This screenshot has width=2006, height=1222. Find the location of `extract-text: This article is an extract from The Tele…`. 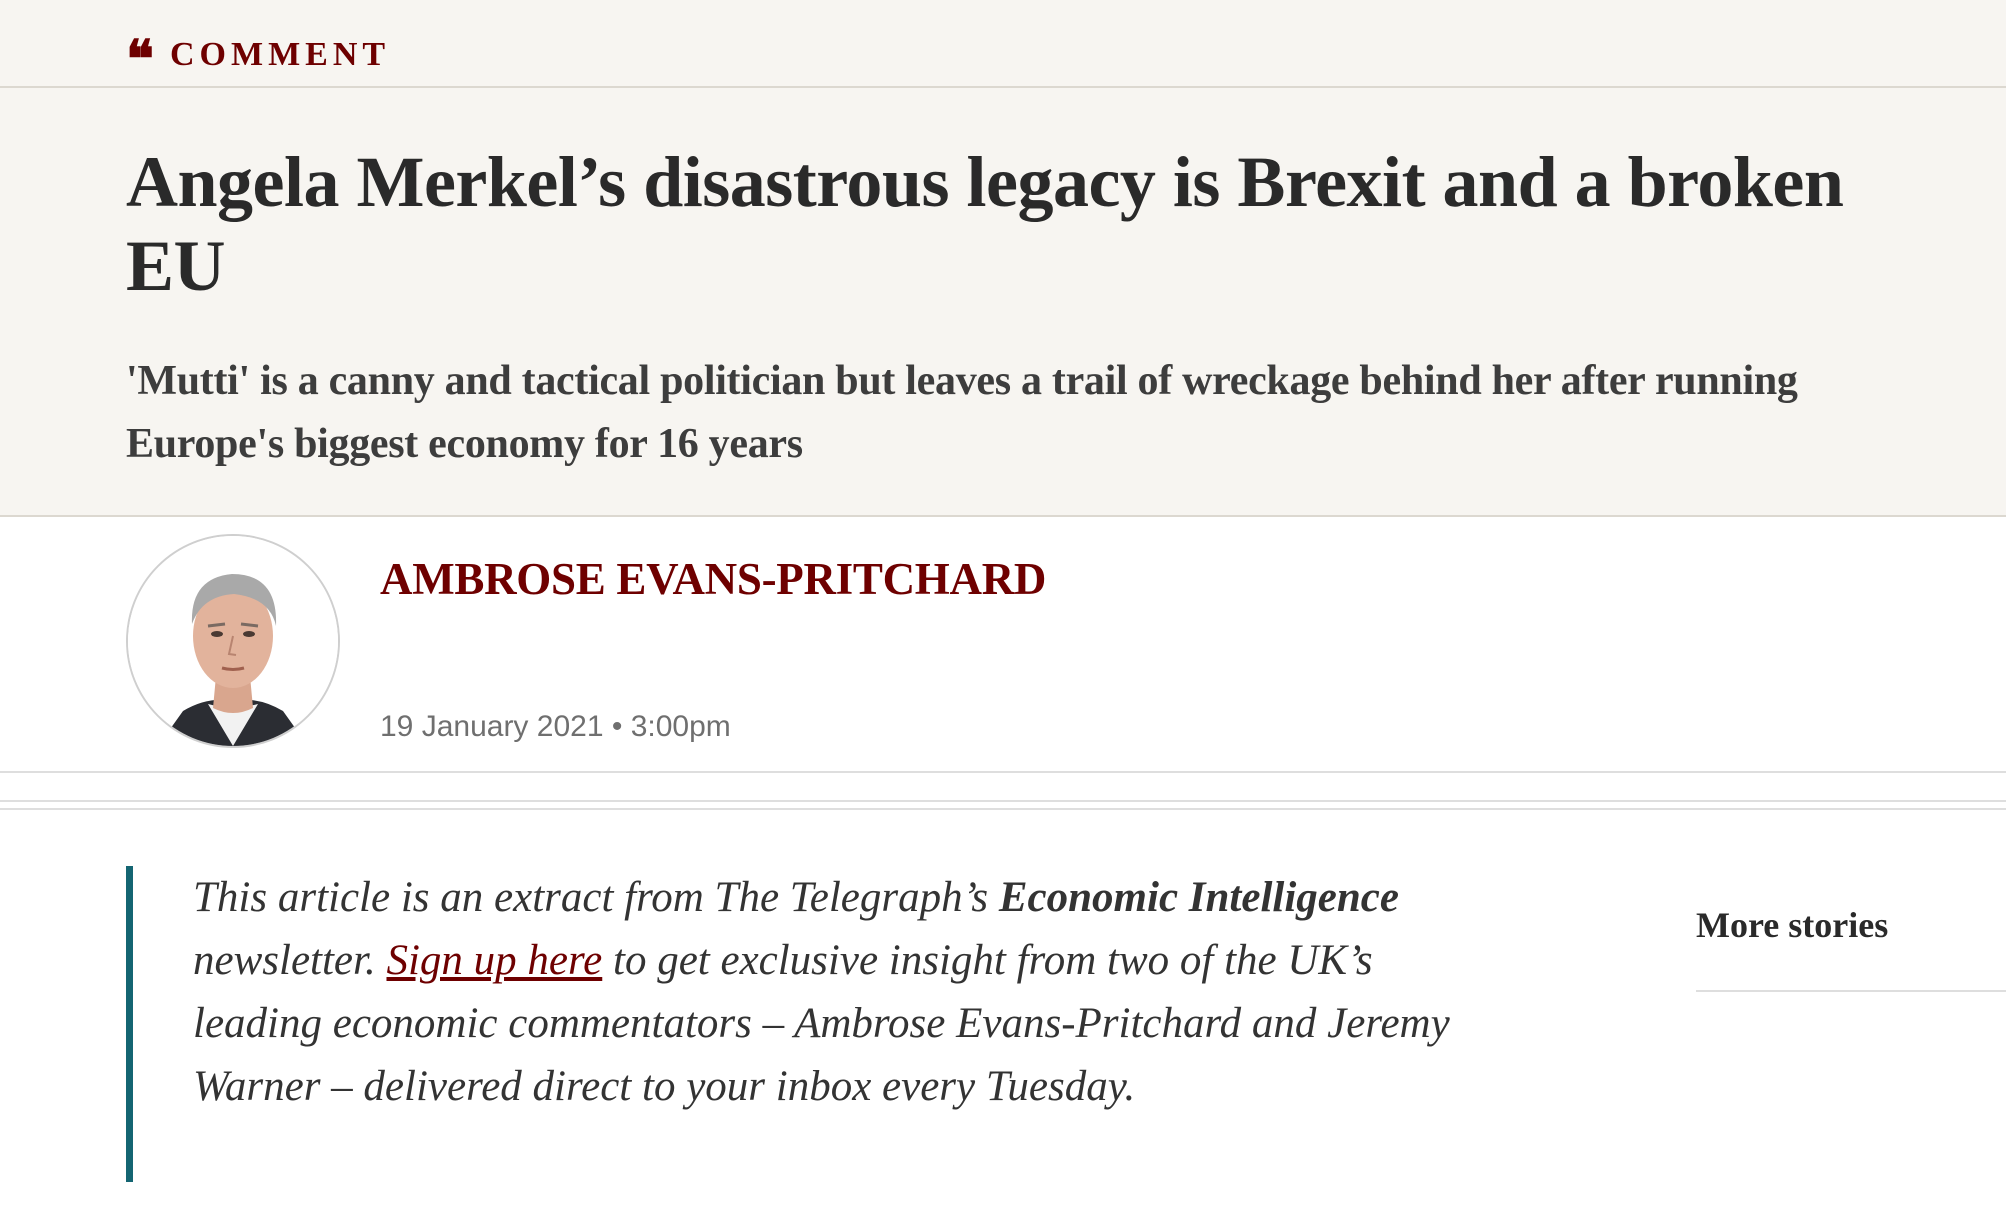

extract-text: This article is an extract from The Tele… is located at coordinates (843, 992).